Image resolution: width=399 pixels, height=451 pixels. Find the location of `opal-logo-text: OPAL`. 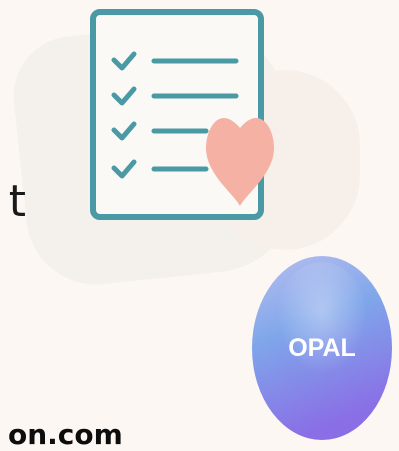

opal-logo-text: OPAL is located at coordinates (322, 348).